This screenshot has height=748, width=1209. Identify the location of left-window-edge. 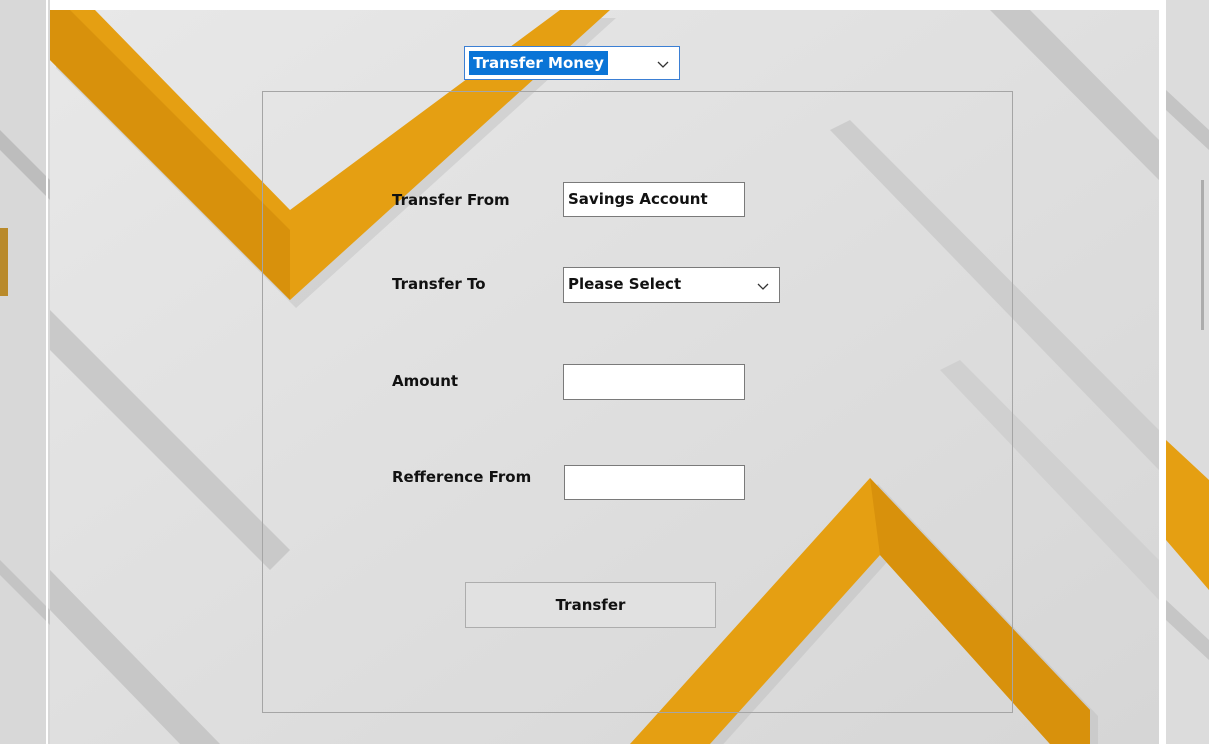
(25, 372).